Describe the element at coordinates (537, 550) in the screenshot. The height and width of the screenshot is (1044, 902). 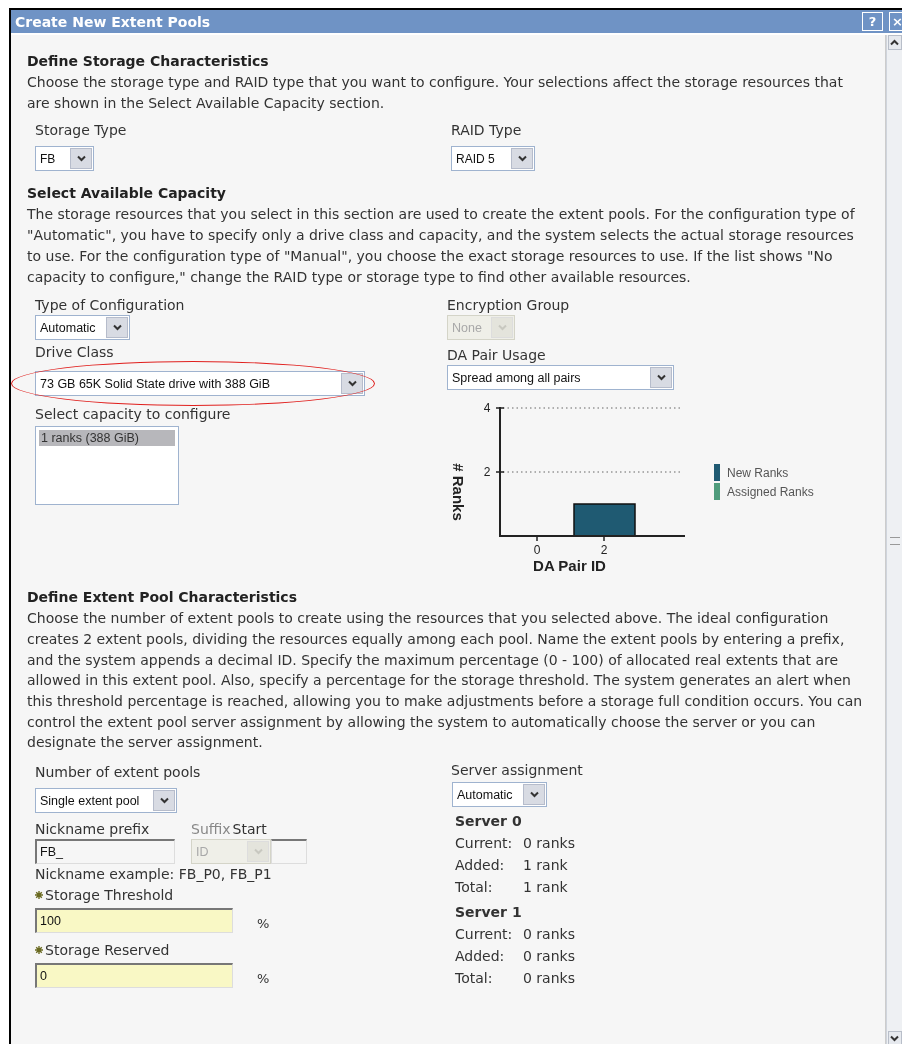
I see `tick-label: 0` at that location.